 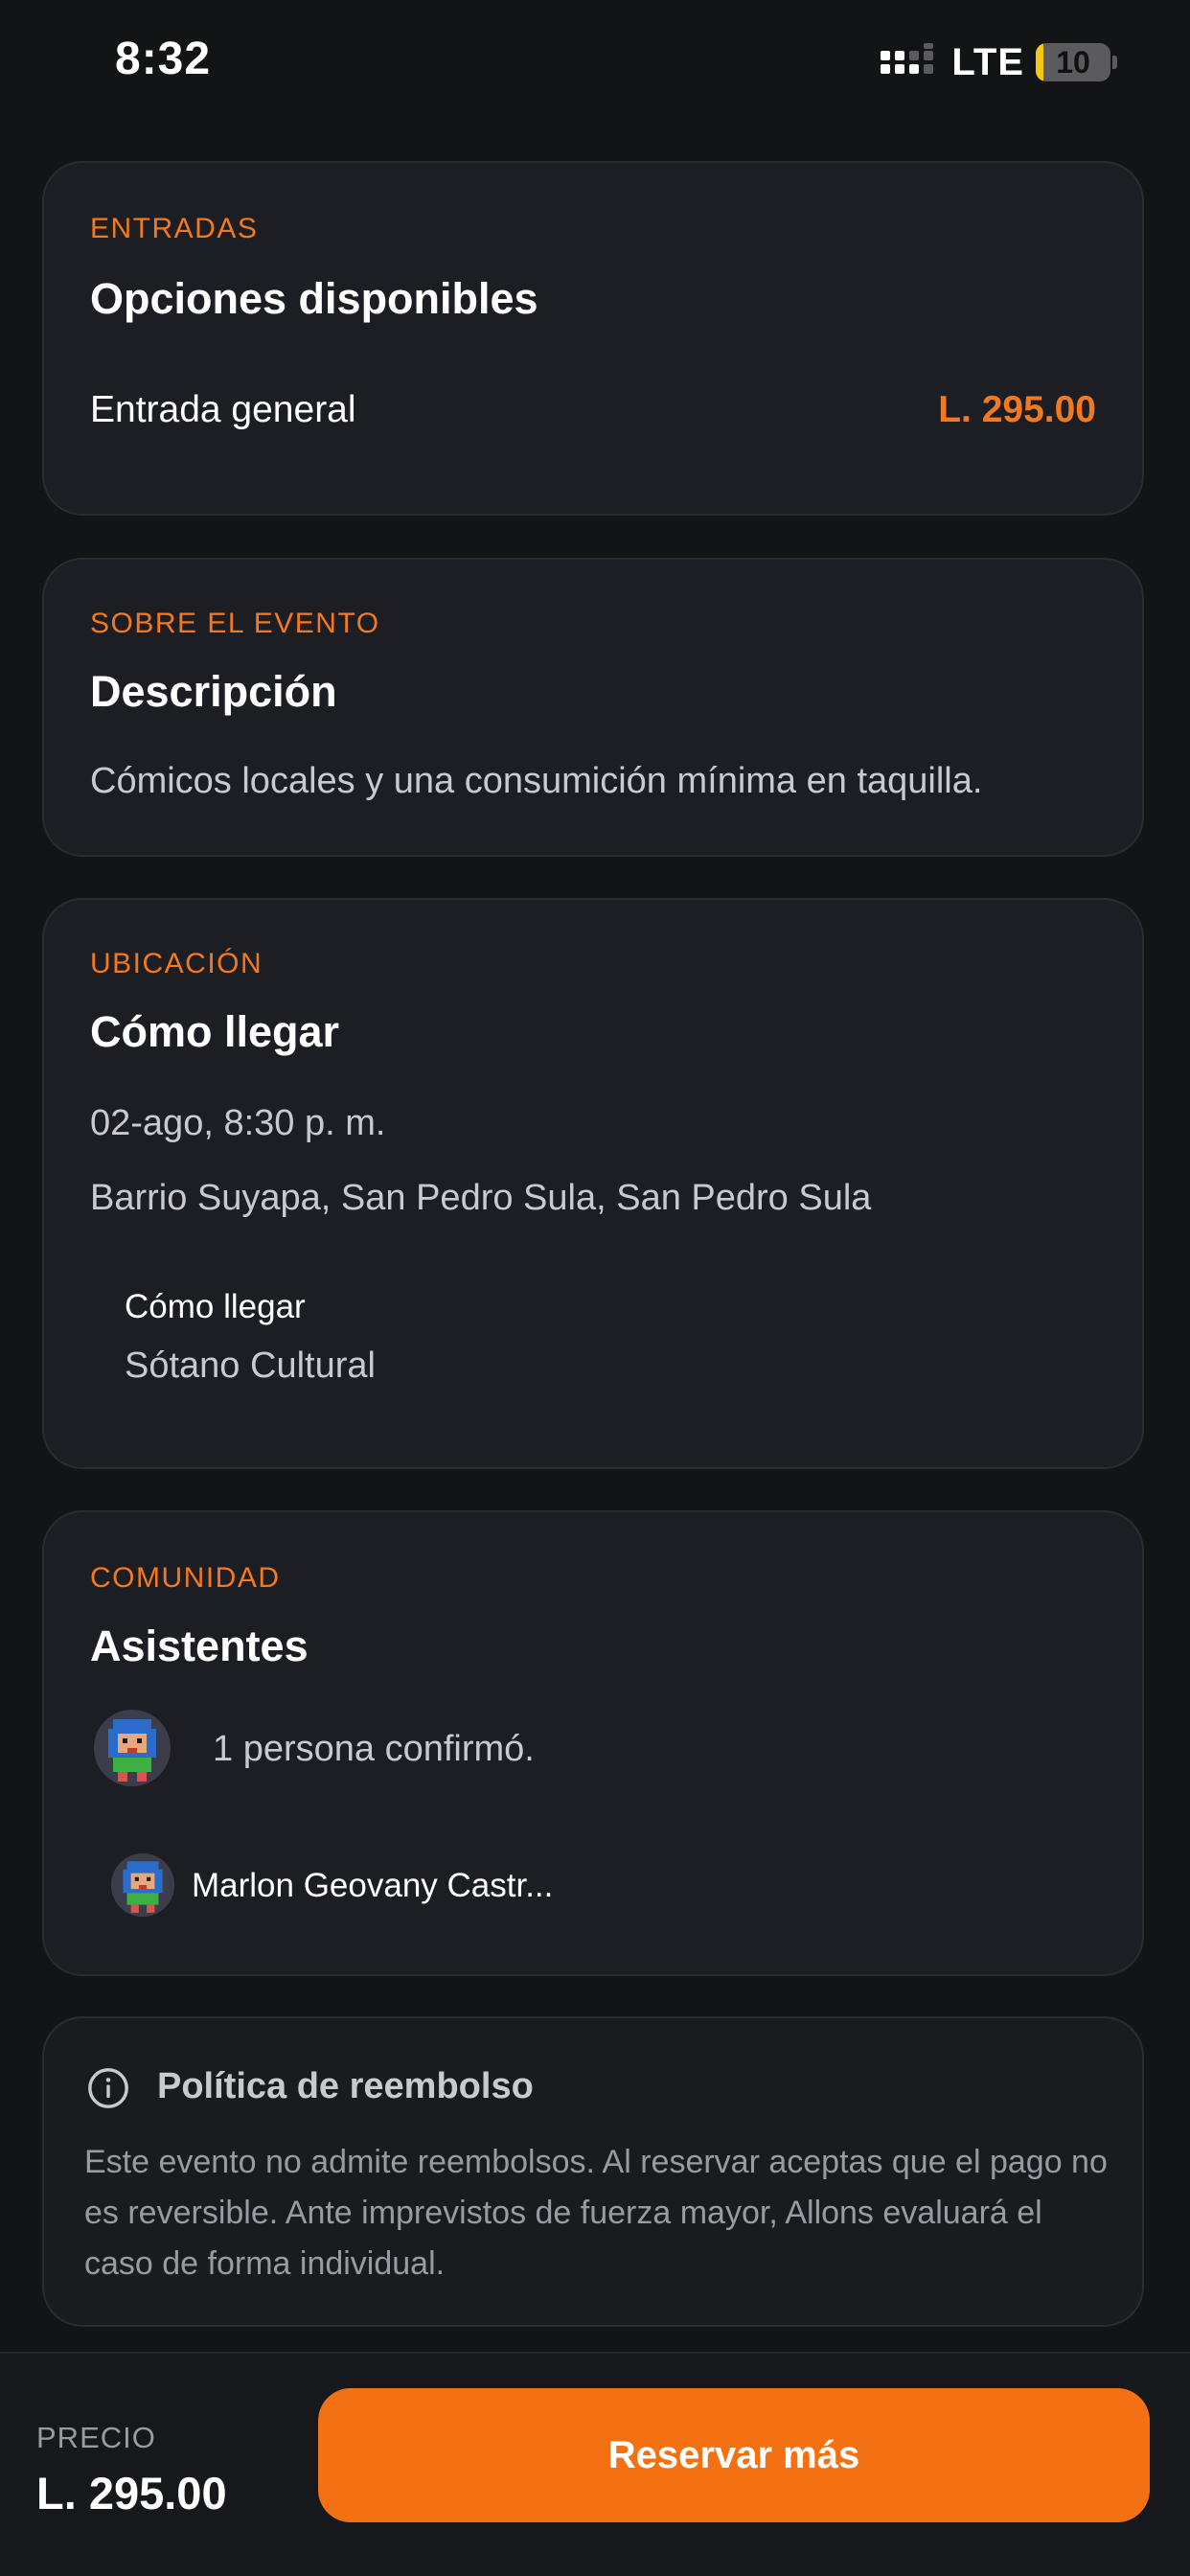 I want to click on attendees-avatar-group, so click(x=132, y=1748).